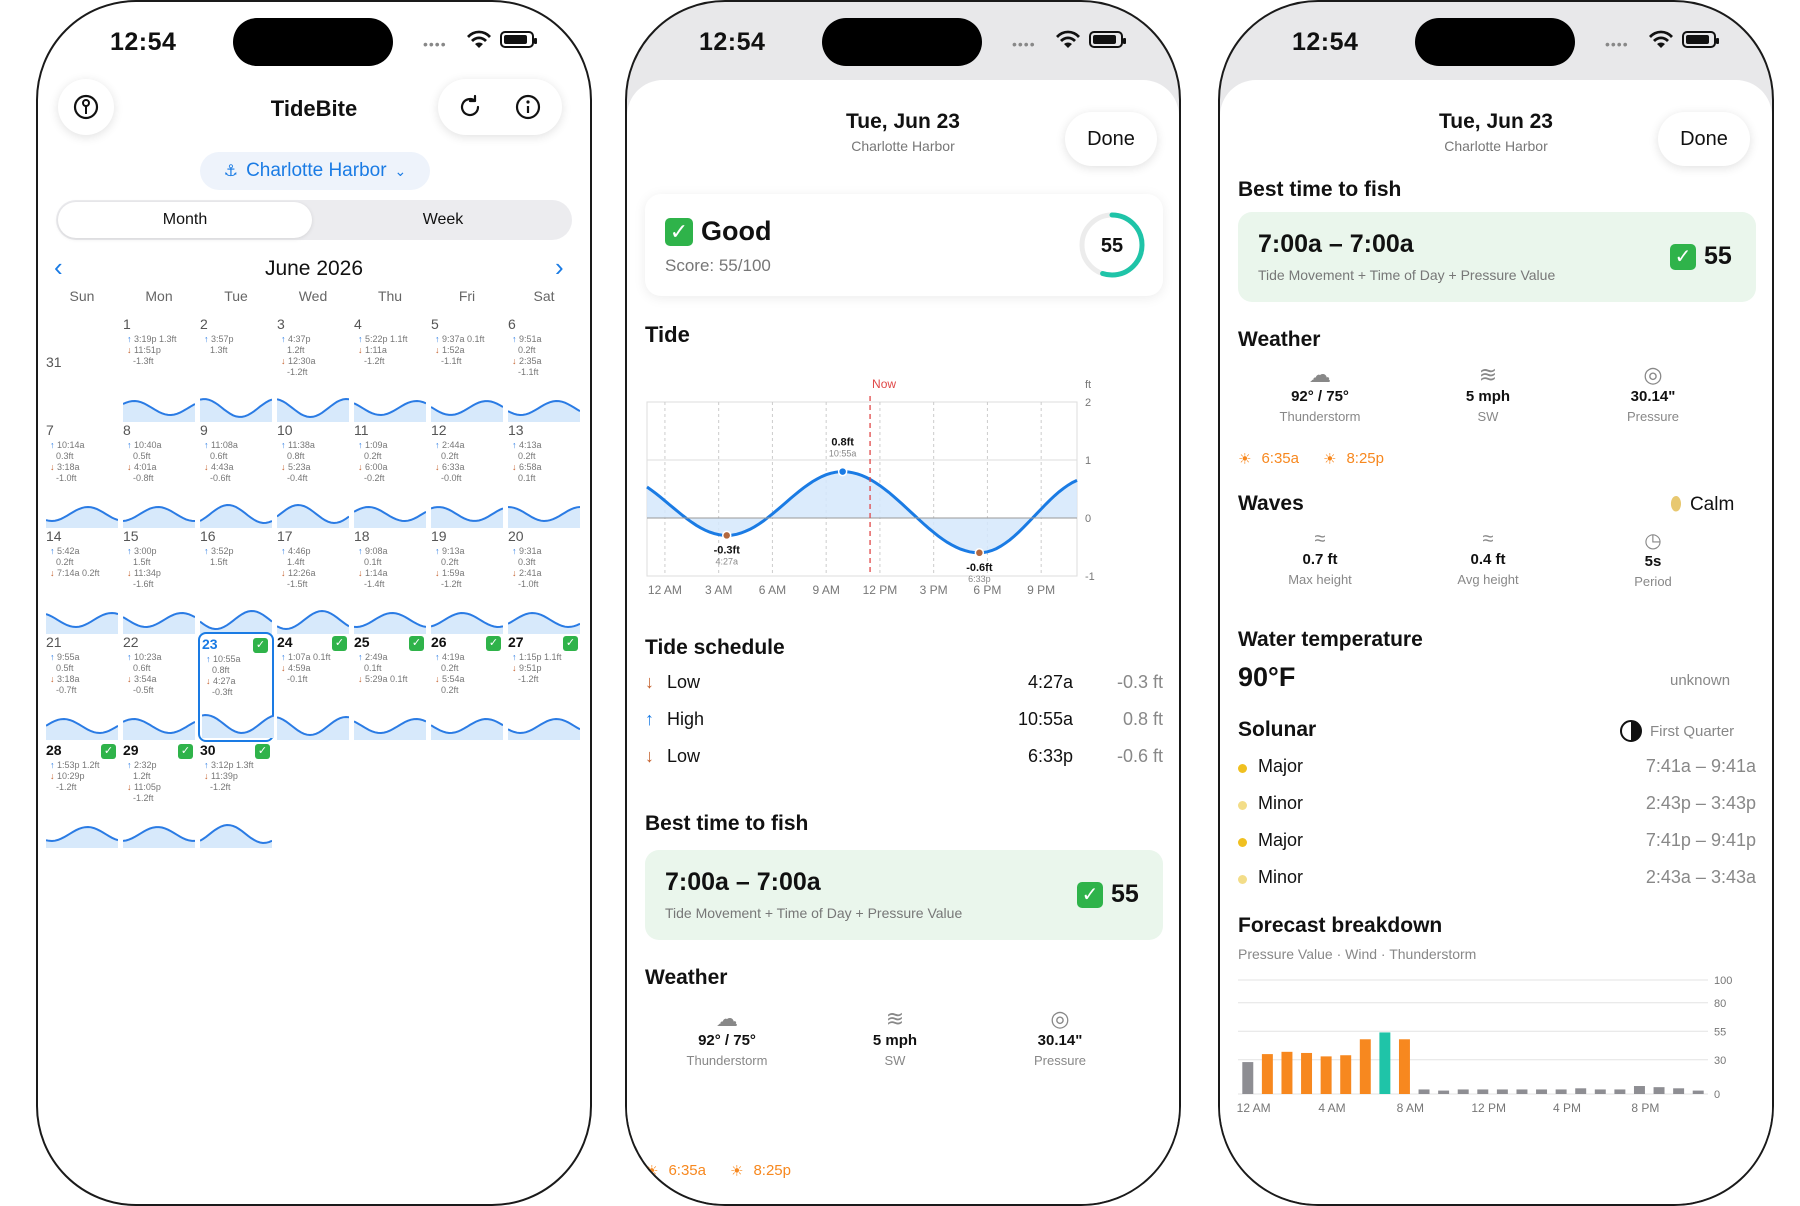 The width and height of the screenshot is (1800, 1206). What do you see at coordinates (1320, 416) in the screenshot?
I see `condition-label: Thunderstorm` at bounding box center [1320, 416].